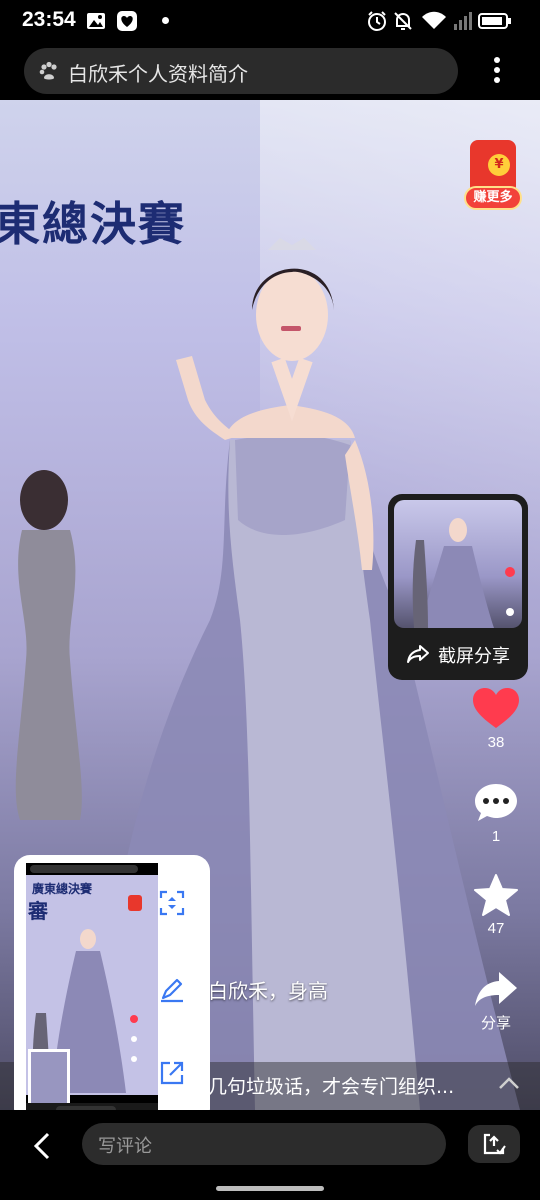 This screenshot has height=1200, width=540. I want to click on scan-icon, so click(172, 903).